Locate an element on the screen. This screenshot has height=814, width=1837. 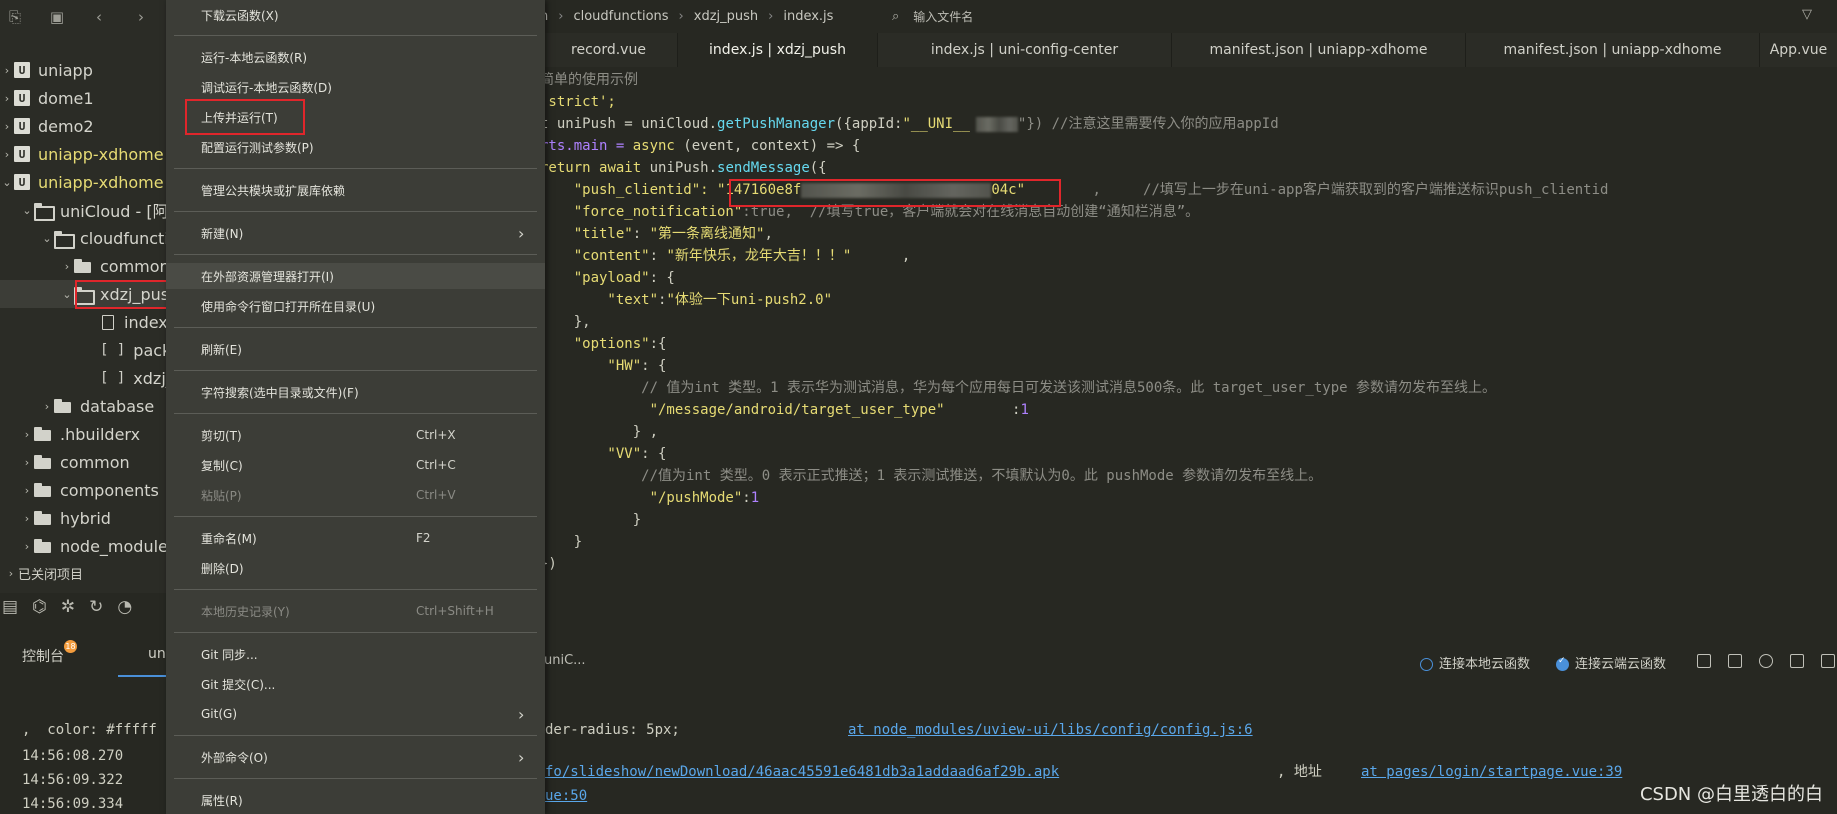
menu-item-search: 字符搜索(选中目录或文件)(F) is located at coordinates (355, 392).